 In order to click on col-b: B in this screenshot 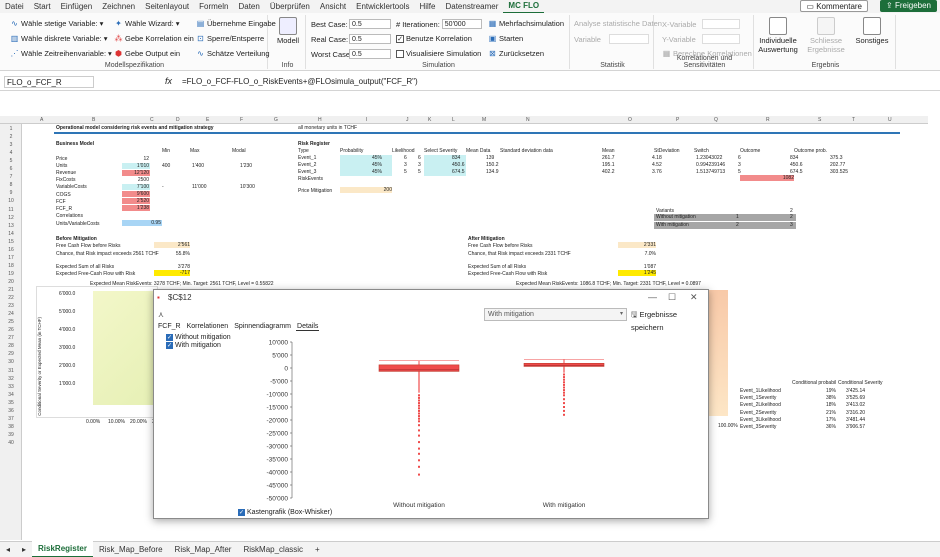, I will do `click(93, 120)`.